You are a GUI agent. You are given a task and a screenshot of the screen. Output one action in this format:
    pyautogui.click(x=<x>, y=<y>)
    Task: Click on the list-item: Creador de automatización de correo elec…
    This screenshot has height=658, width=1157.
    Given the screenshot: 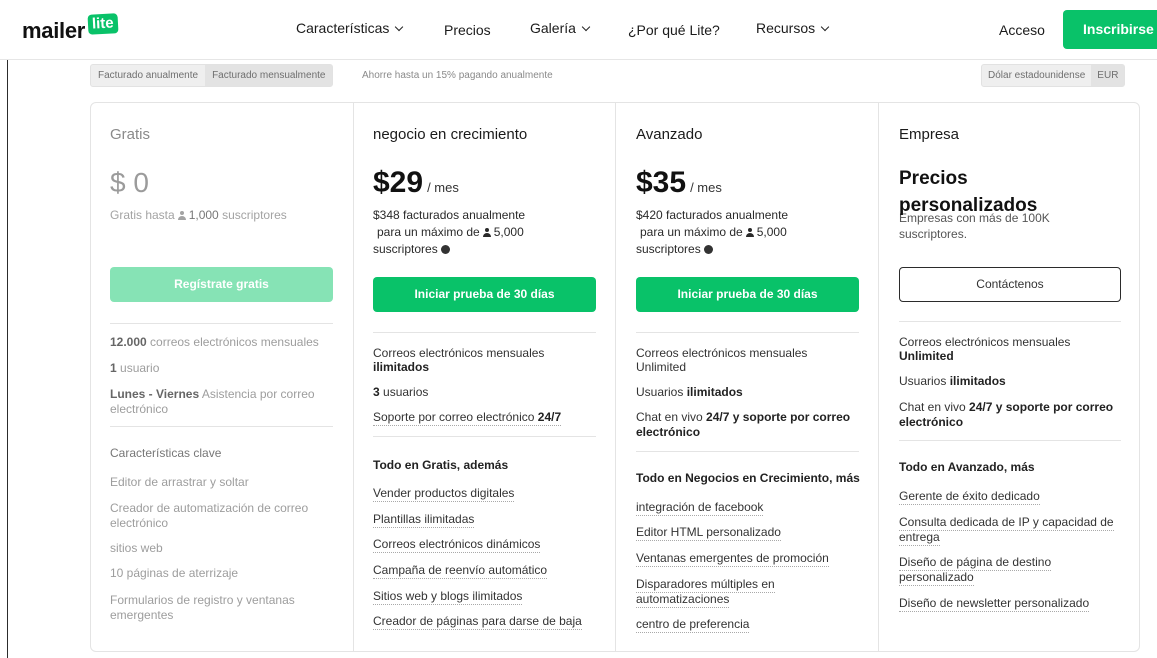 What is the action you would take?
    pyautogui.click(x=209, y=515)
    